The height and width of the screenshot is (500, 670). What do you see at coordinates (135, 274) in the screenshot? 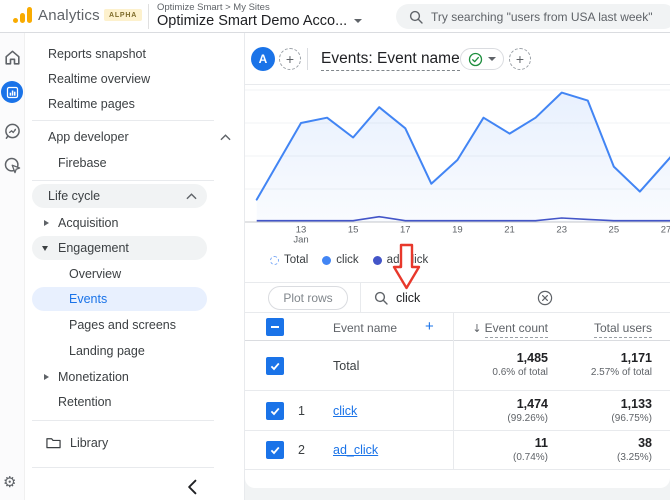
I see `sidebar-item-overview: Overview` at bounding box center [135, 274].